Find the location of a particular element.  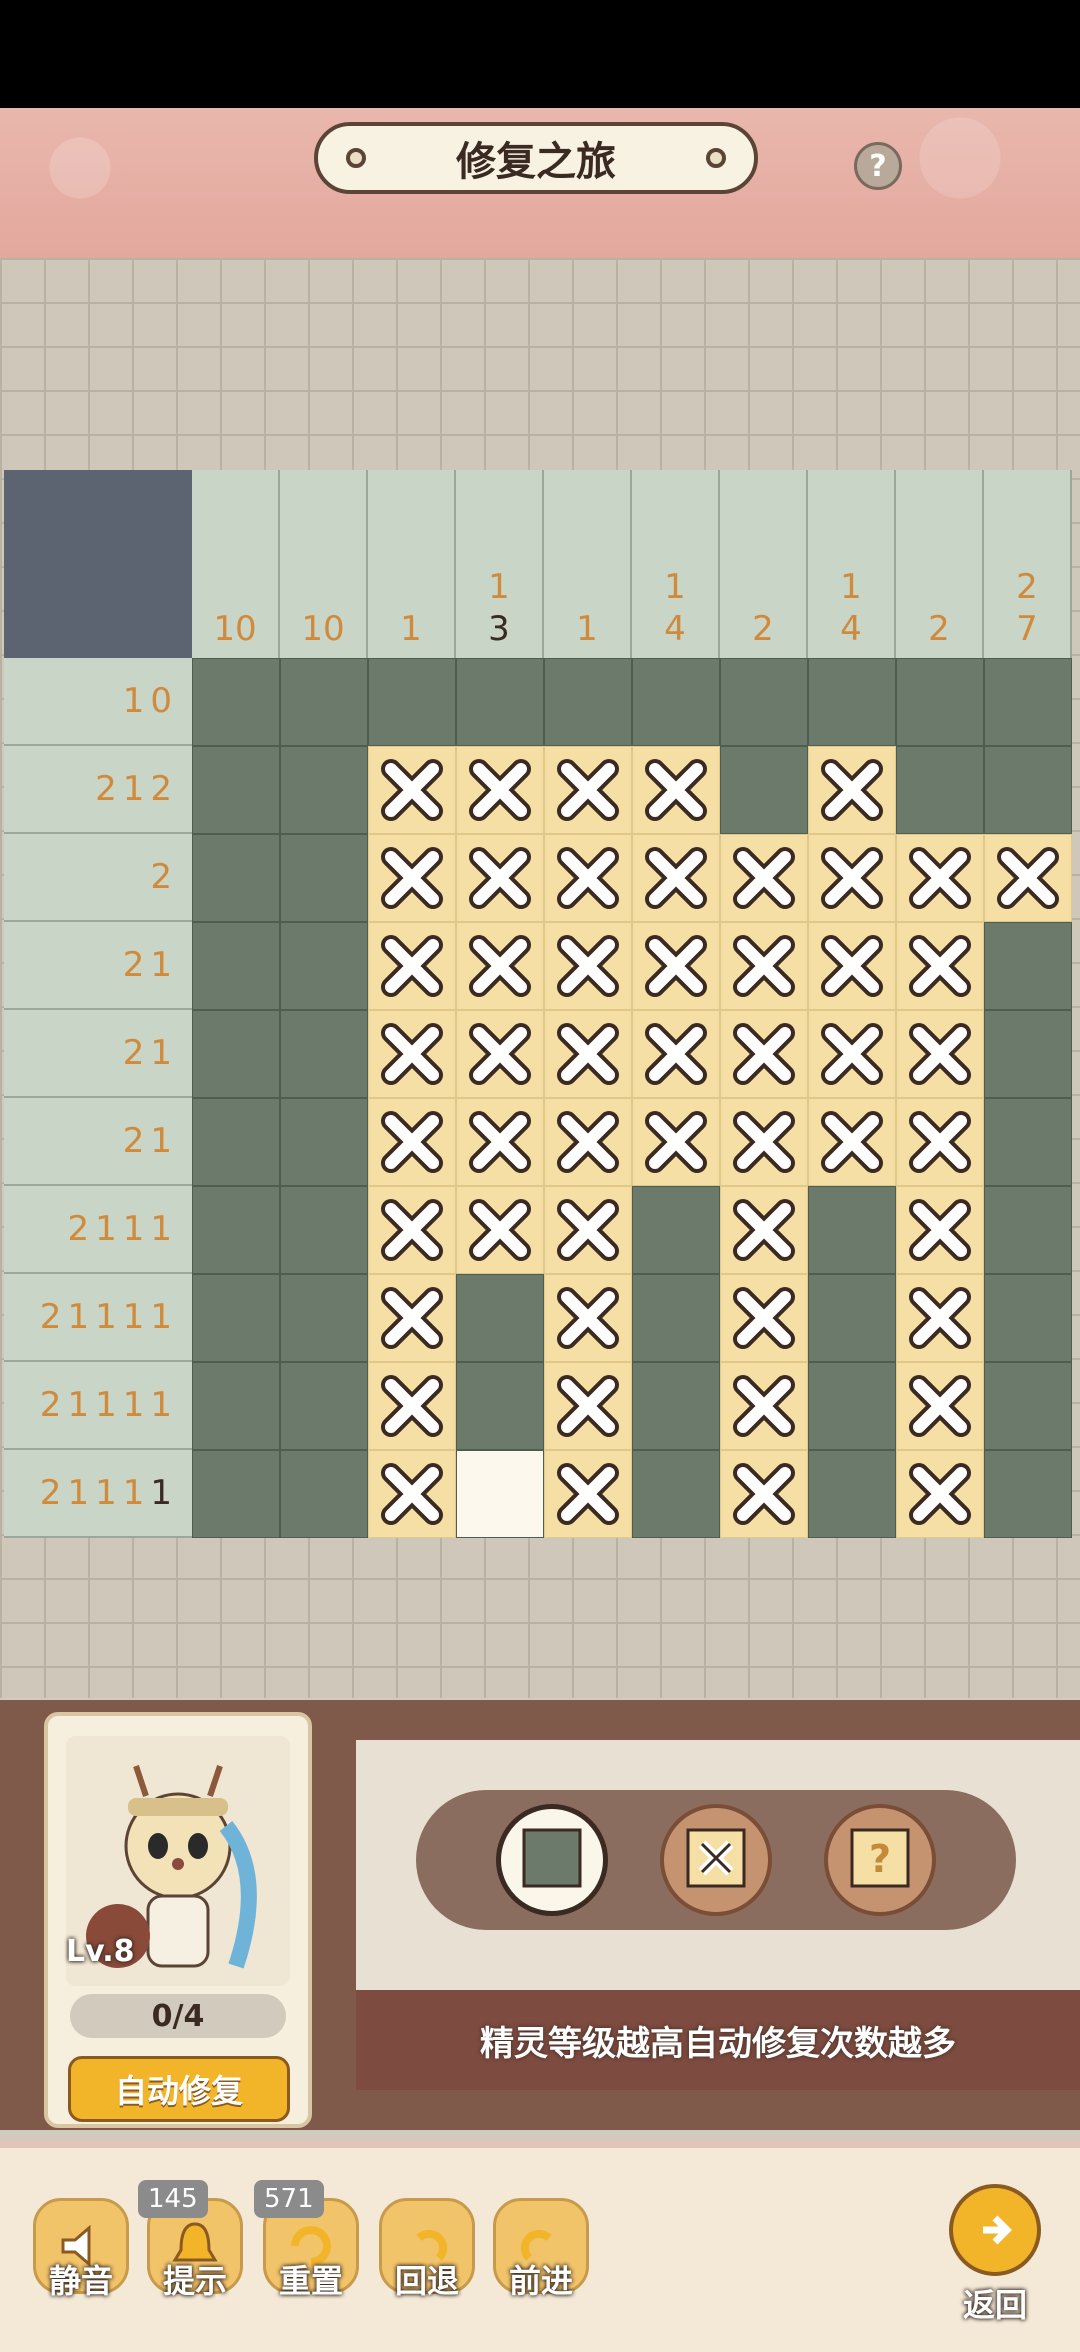

fill-tool-button is located at coordinates (552, 1860).